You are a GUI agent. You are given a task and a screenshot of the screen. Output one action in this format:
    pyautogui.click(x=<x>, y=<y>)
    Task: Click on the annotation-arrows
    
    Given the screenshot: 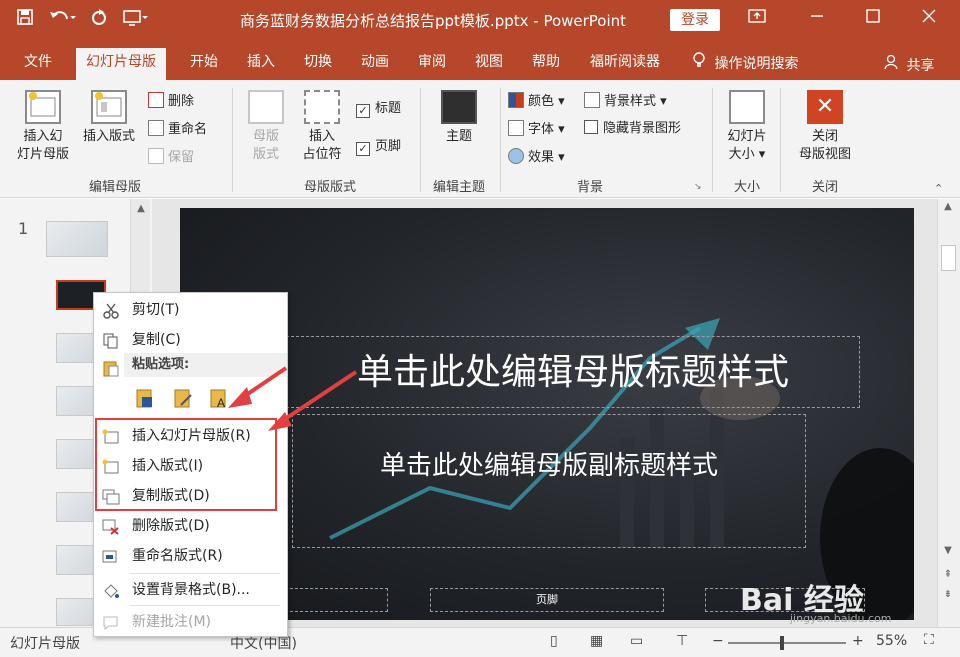 What is the action you would take?
    pyautogui.click(x=293, y=398)
    